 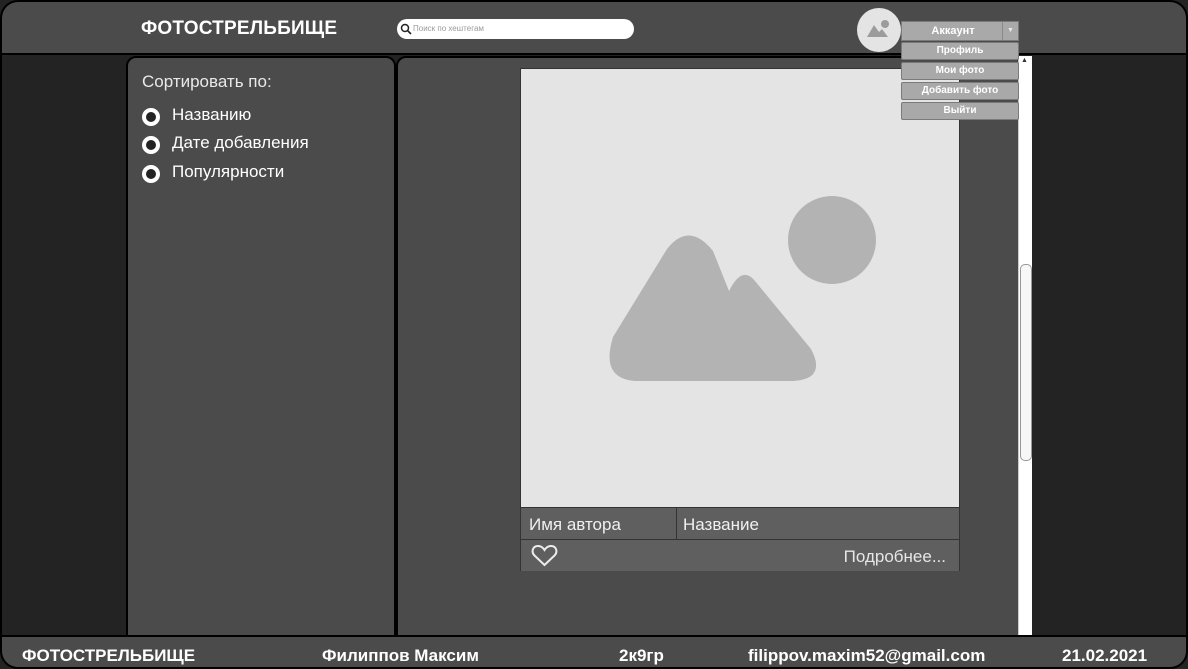 What do you see at coordinates (448, 28) in the screenshot?
I see `search-placeholder: Поиск по хештегам` at bounding box center [448, 28].